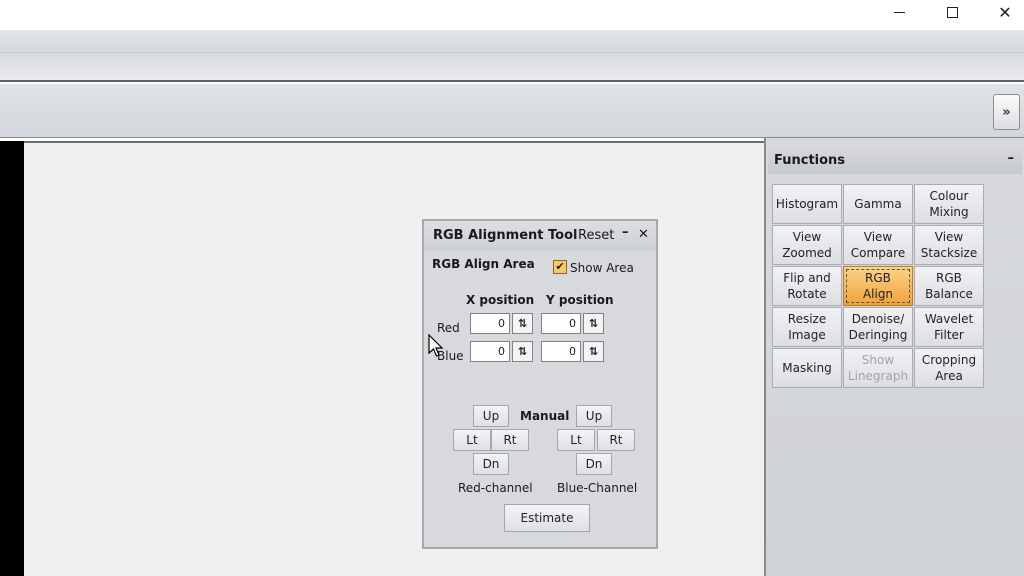 This screenshot has width=1024, height=576. Describe the element at coordinates (810, 160) in the screenshot. I see `functions-title: Functions` at that location.